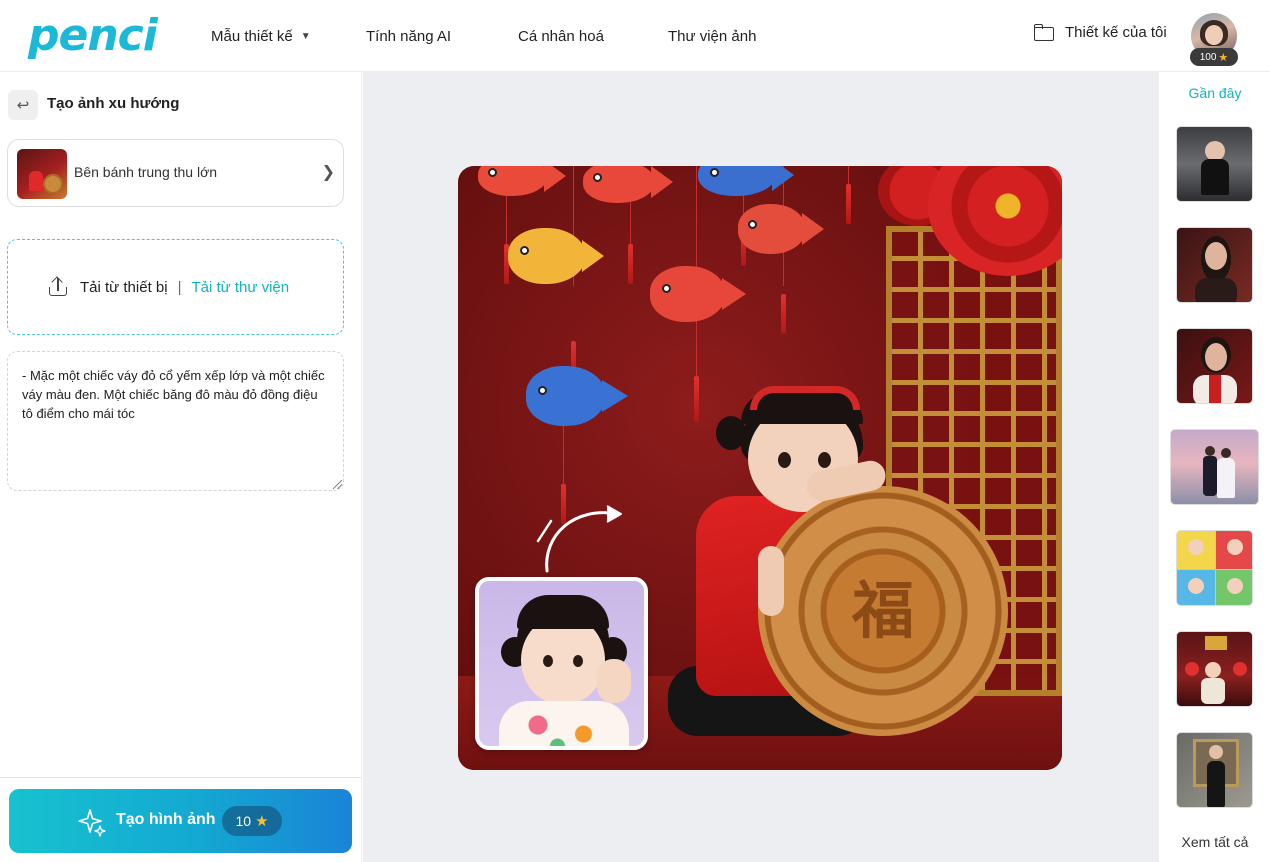 Image resolution: width=1270 pixels, height=862 pixels. What do you see at coordinates (42, 174) in the screenshot?
I see `template-thumbnail` at bounding box center [42, 174].